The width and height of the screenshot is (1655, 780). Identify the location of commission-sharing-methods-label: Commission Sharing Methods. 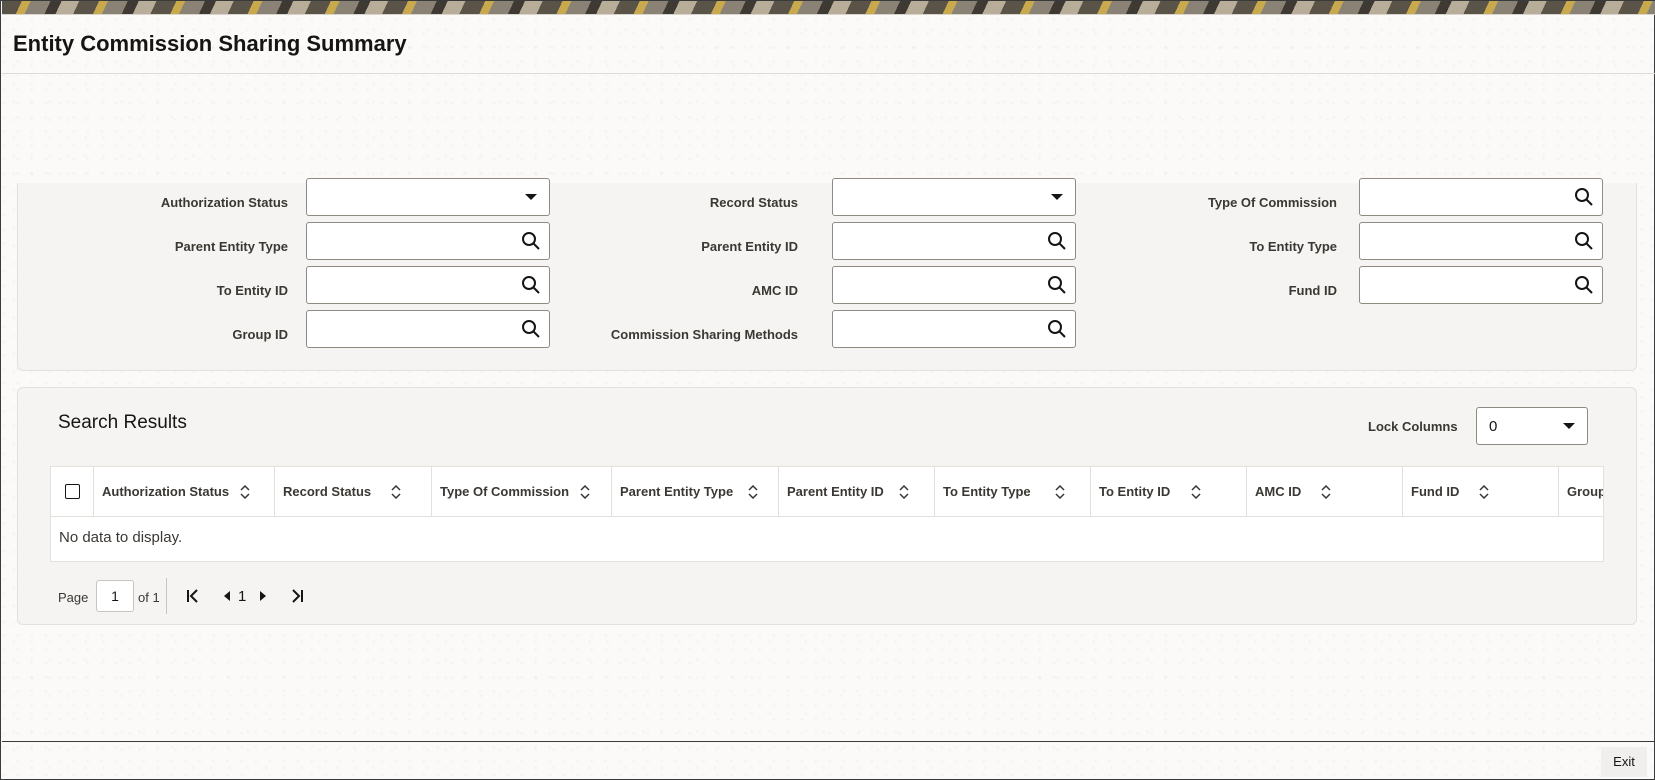
(704, 334).